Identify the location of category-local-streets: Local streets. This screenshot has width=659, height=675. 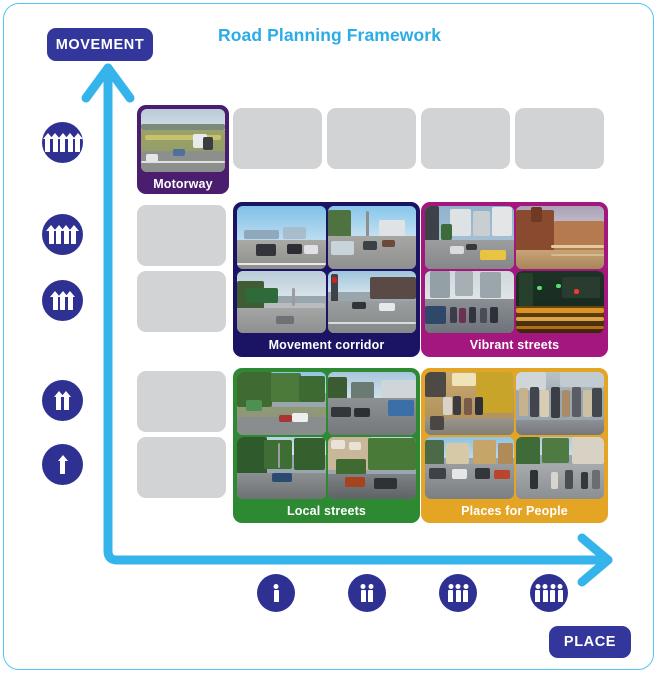
(326, 445).